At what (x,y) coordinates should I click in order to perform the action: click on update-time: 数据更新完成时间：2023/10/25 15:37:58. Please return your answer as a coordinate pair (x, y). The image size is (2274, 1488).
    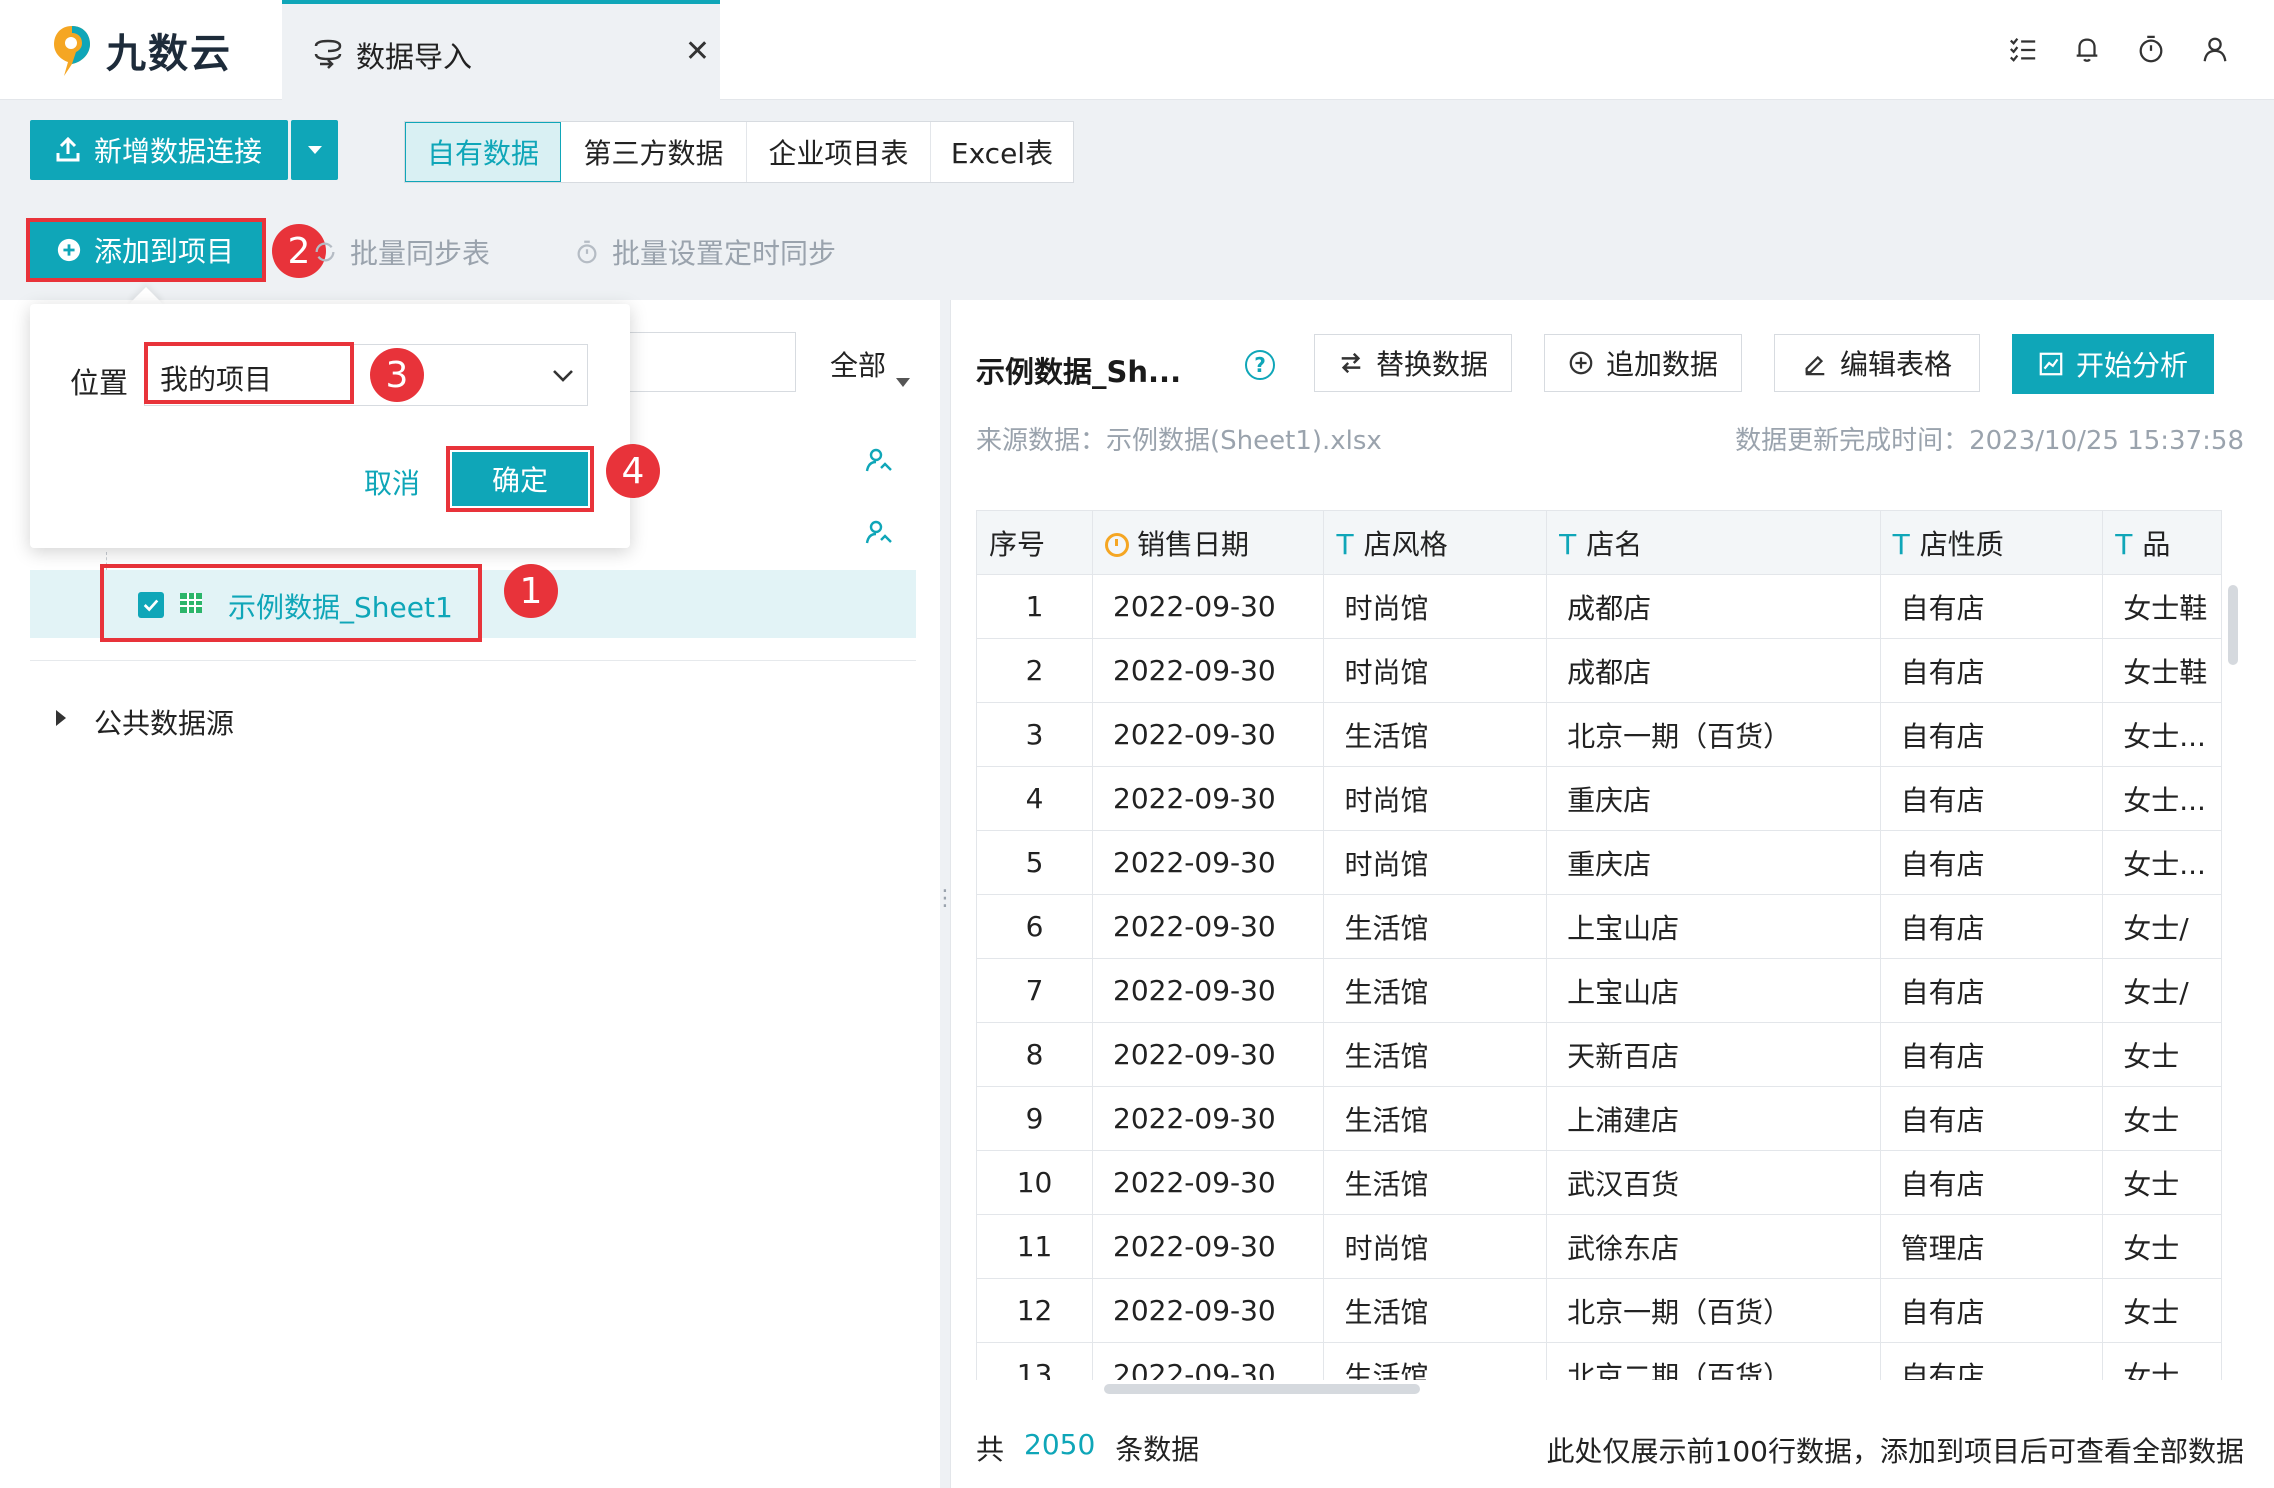
    Looking at the image, I should click on (1989, 441).